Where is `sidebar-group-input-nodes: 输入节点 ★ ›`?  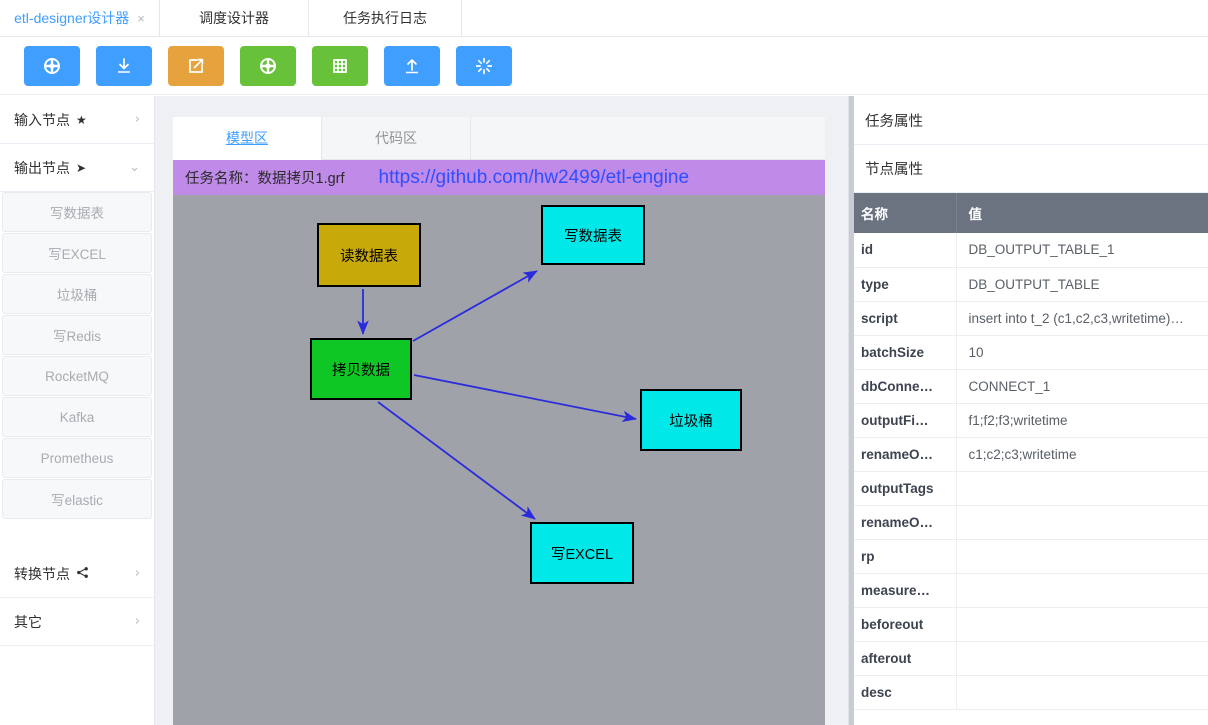 sidebar-group-input-nodes: 输入节点 ★ › is located at coordinates (77, 120).